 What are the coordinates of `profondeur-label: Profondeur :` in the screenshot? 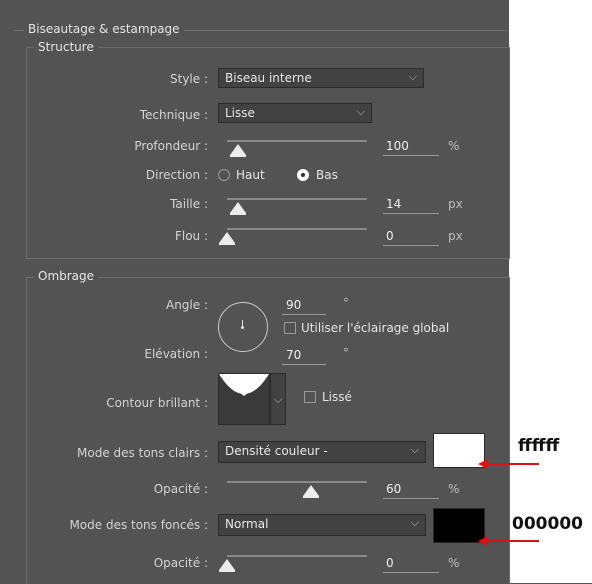 It's located at (171, 146).